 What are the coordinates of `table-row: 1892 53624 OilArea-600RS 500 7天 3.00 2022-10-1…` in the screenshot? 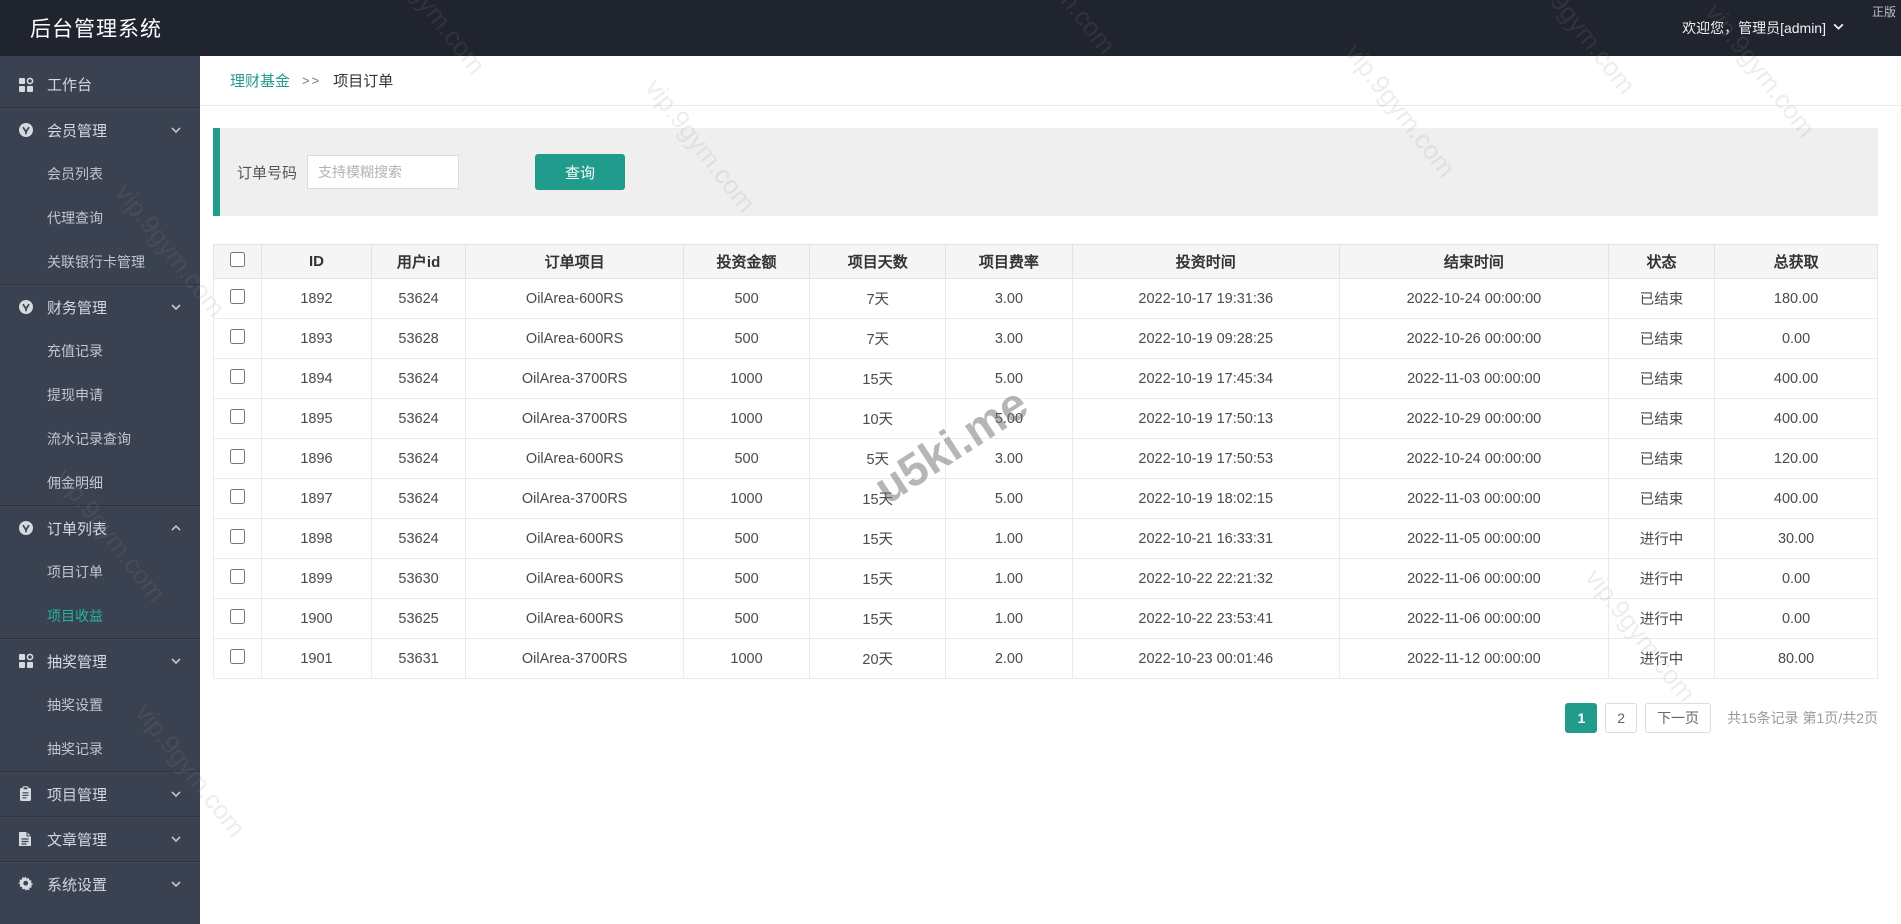 It's located at (1045, 298).